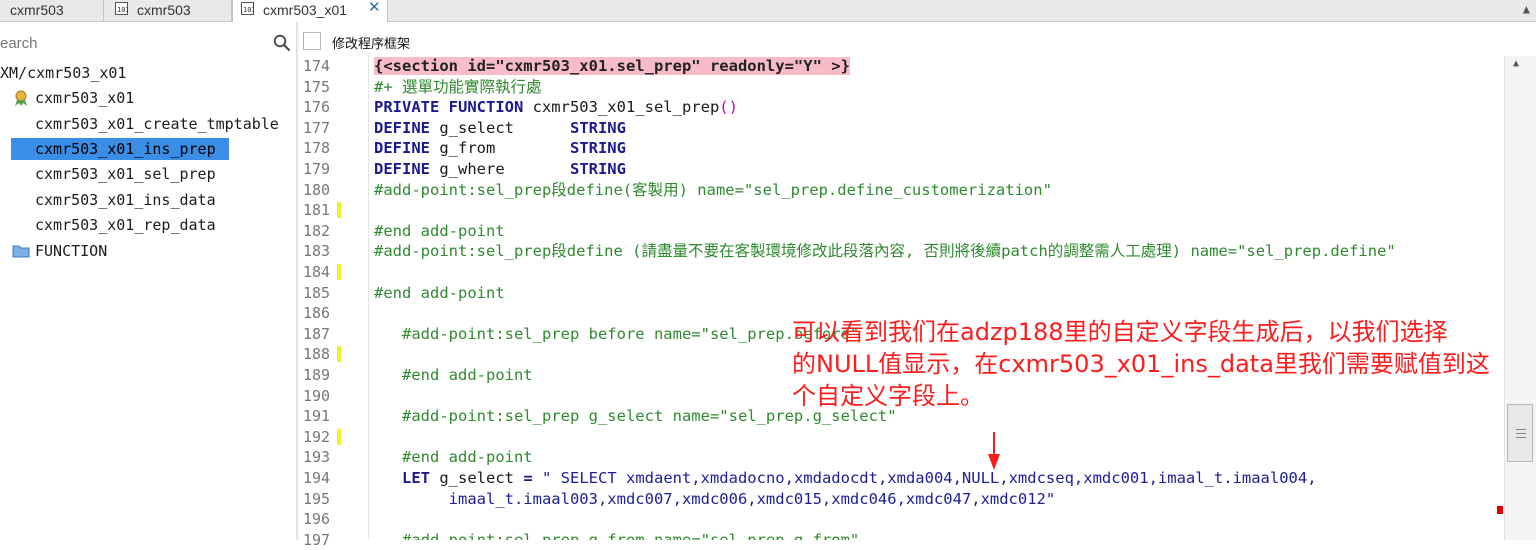 The image size is (1536, 550). What do you see at coordinates (1500, 510) in the screenshot?
I see `overview-marker` at bounding box center [1500, 510].